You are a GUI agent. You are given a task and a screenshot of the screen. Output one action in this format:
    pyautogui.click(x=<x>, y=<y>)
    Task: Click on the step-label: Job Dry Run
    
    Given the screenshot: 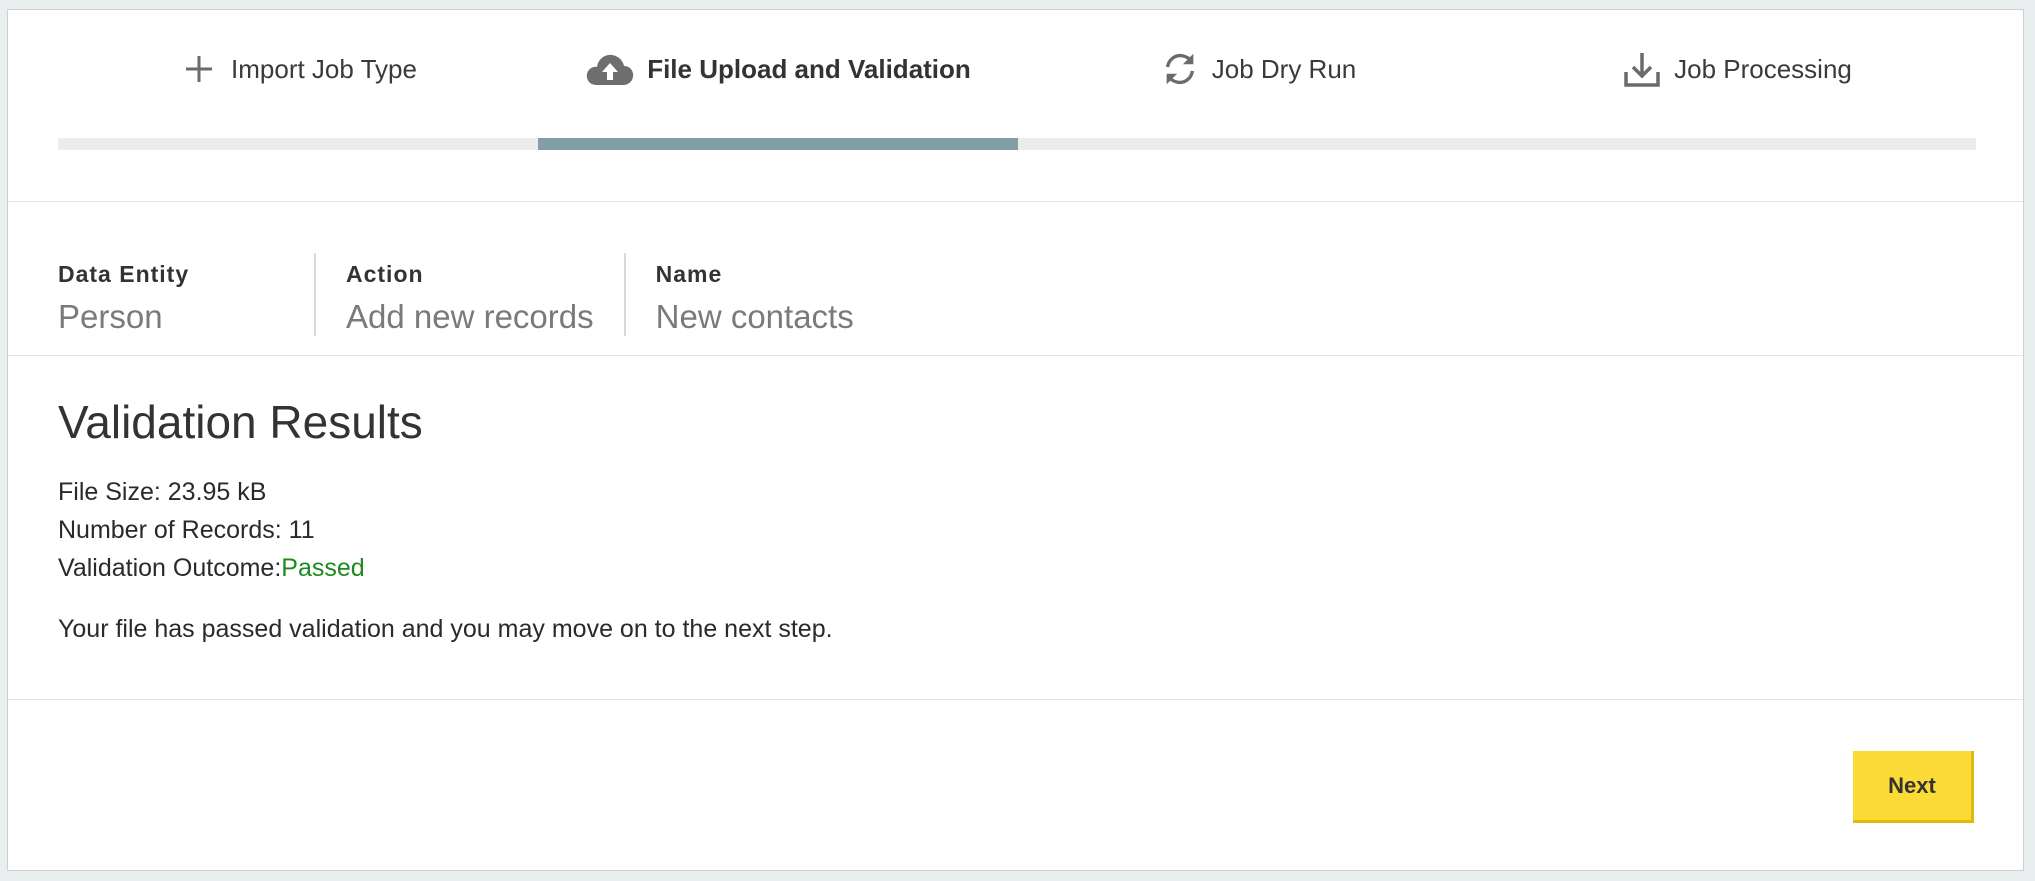 What is the action you would take?
    pyautogui.click(x=1284, y=68)
    